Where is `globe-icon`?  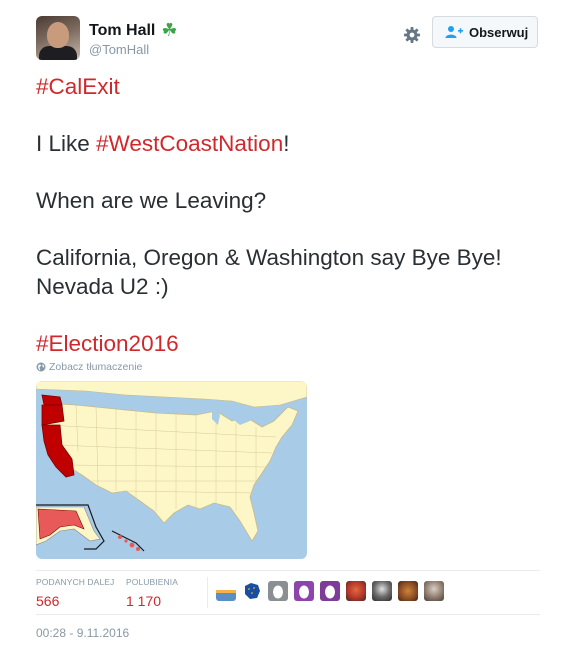
globe-icon is located at coordinates (41, 367).